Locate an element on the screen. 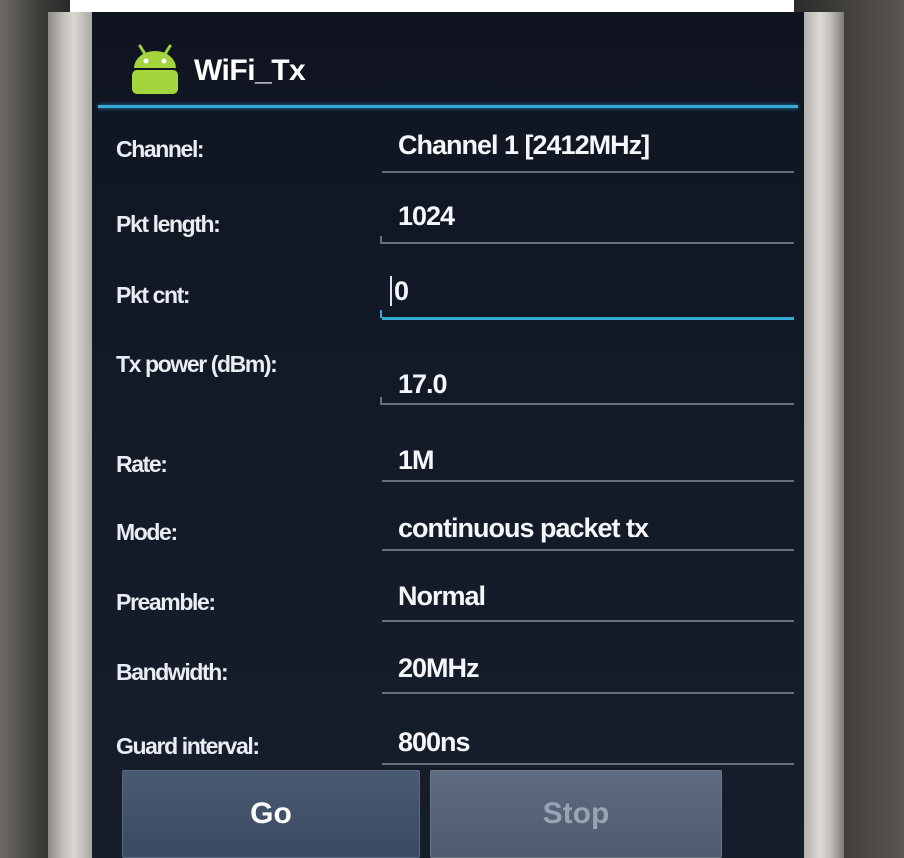  pkt-length-label: Pkt length: is located at coordinates (168, 224).